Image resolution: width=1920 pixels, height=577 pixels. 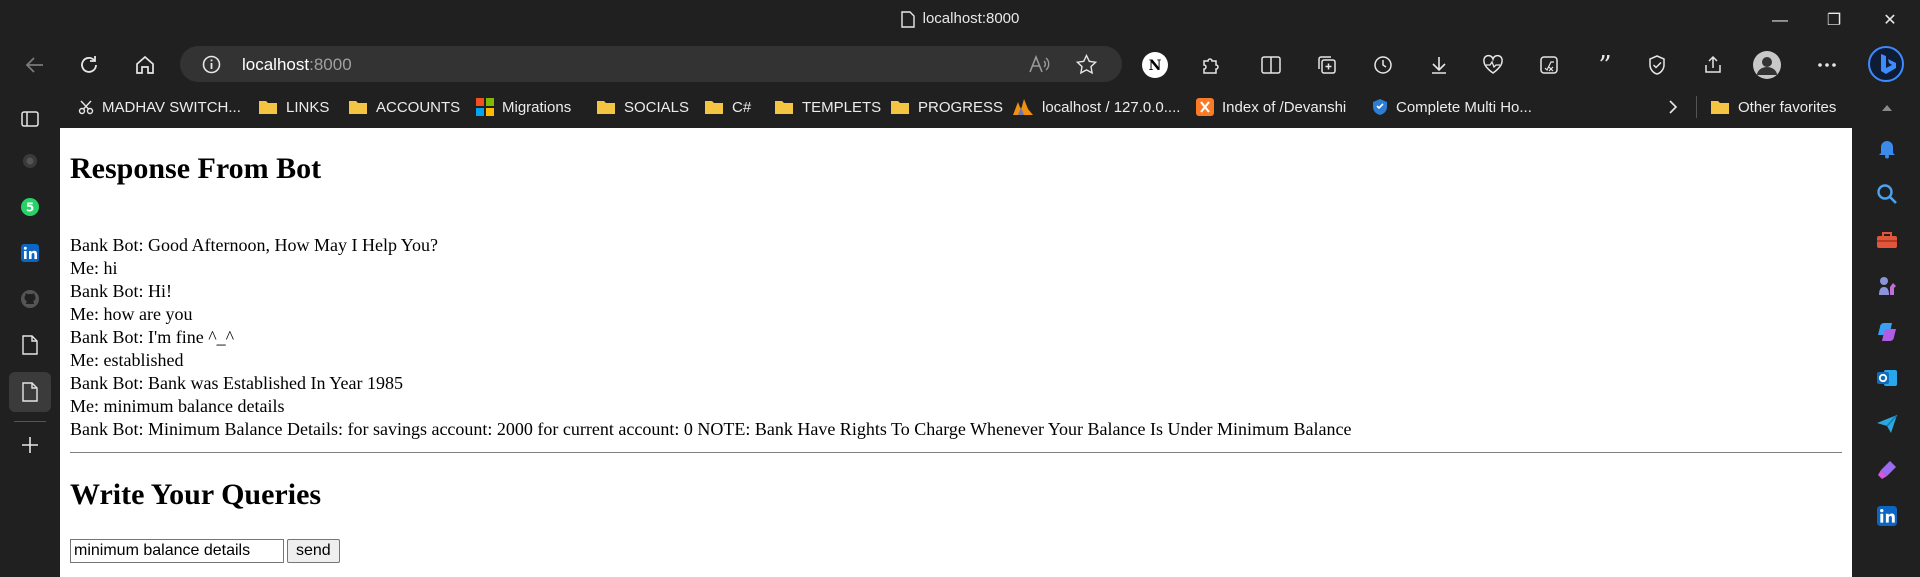 What do you see at coordinates (1657, 65) in the screenshot?
I see `extension-badge-button` at bounding box center [1657, 65].